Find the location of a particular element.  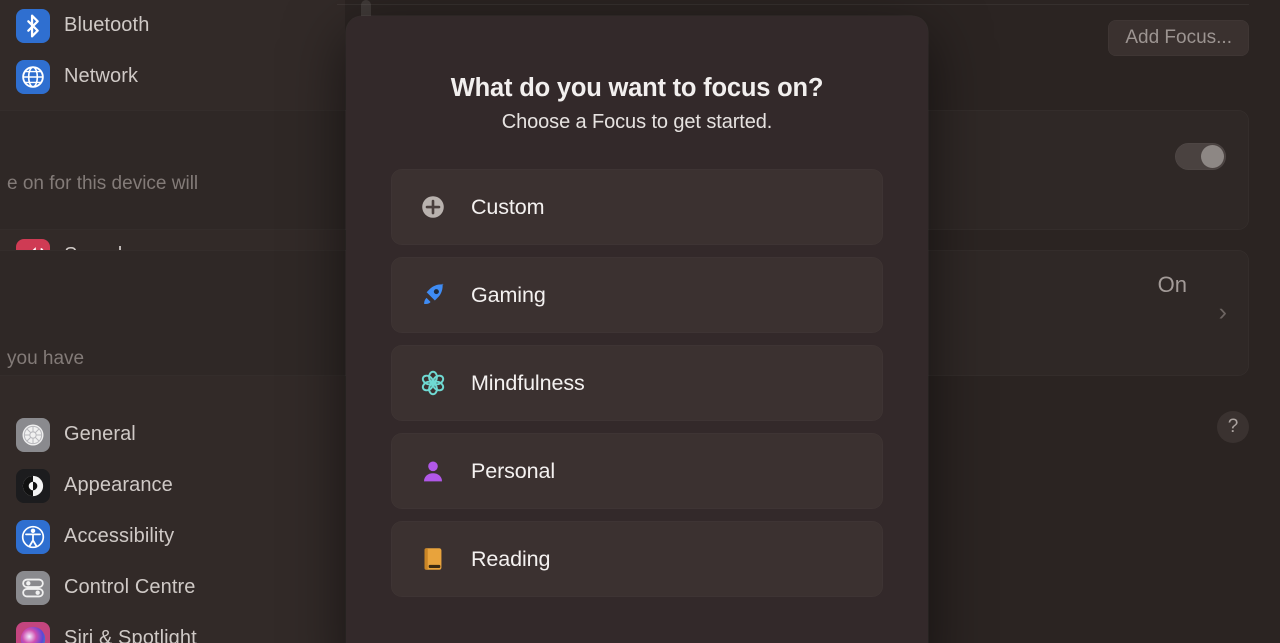

focus-option-label: Reading is located at coordinates (511, 558).